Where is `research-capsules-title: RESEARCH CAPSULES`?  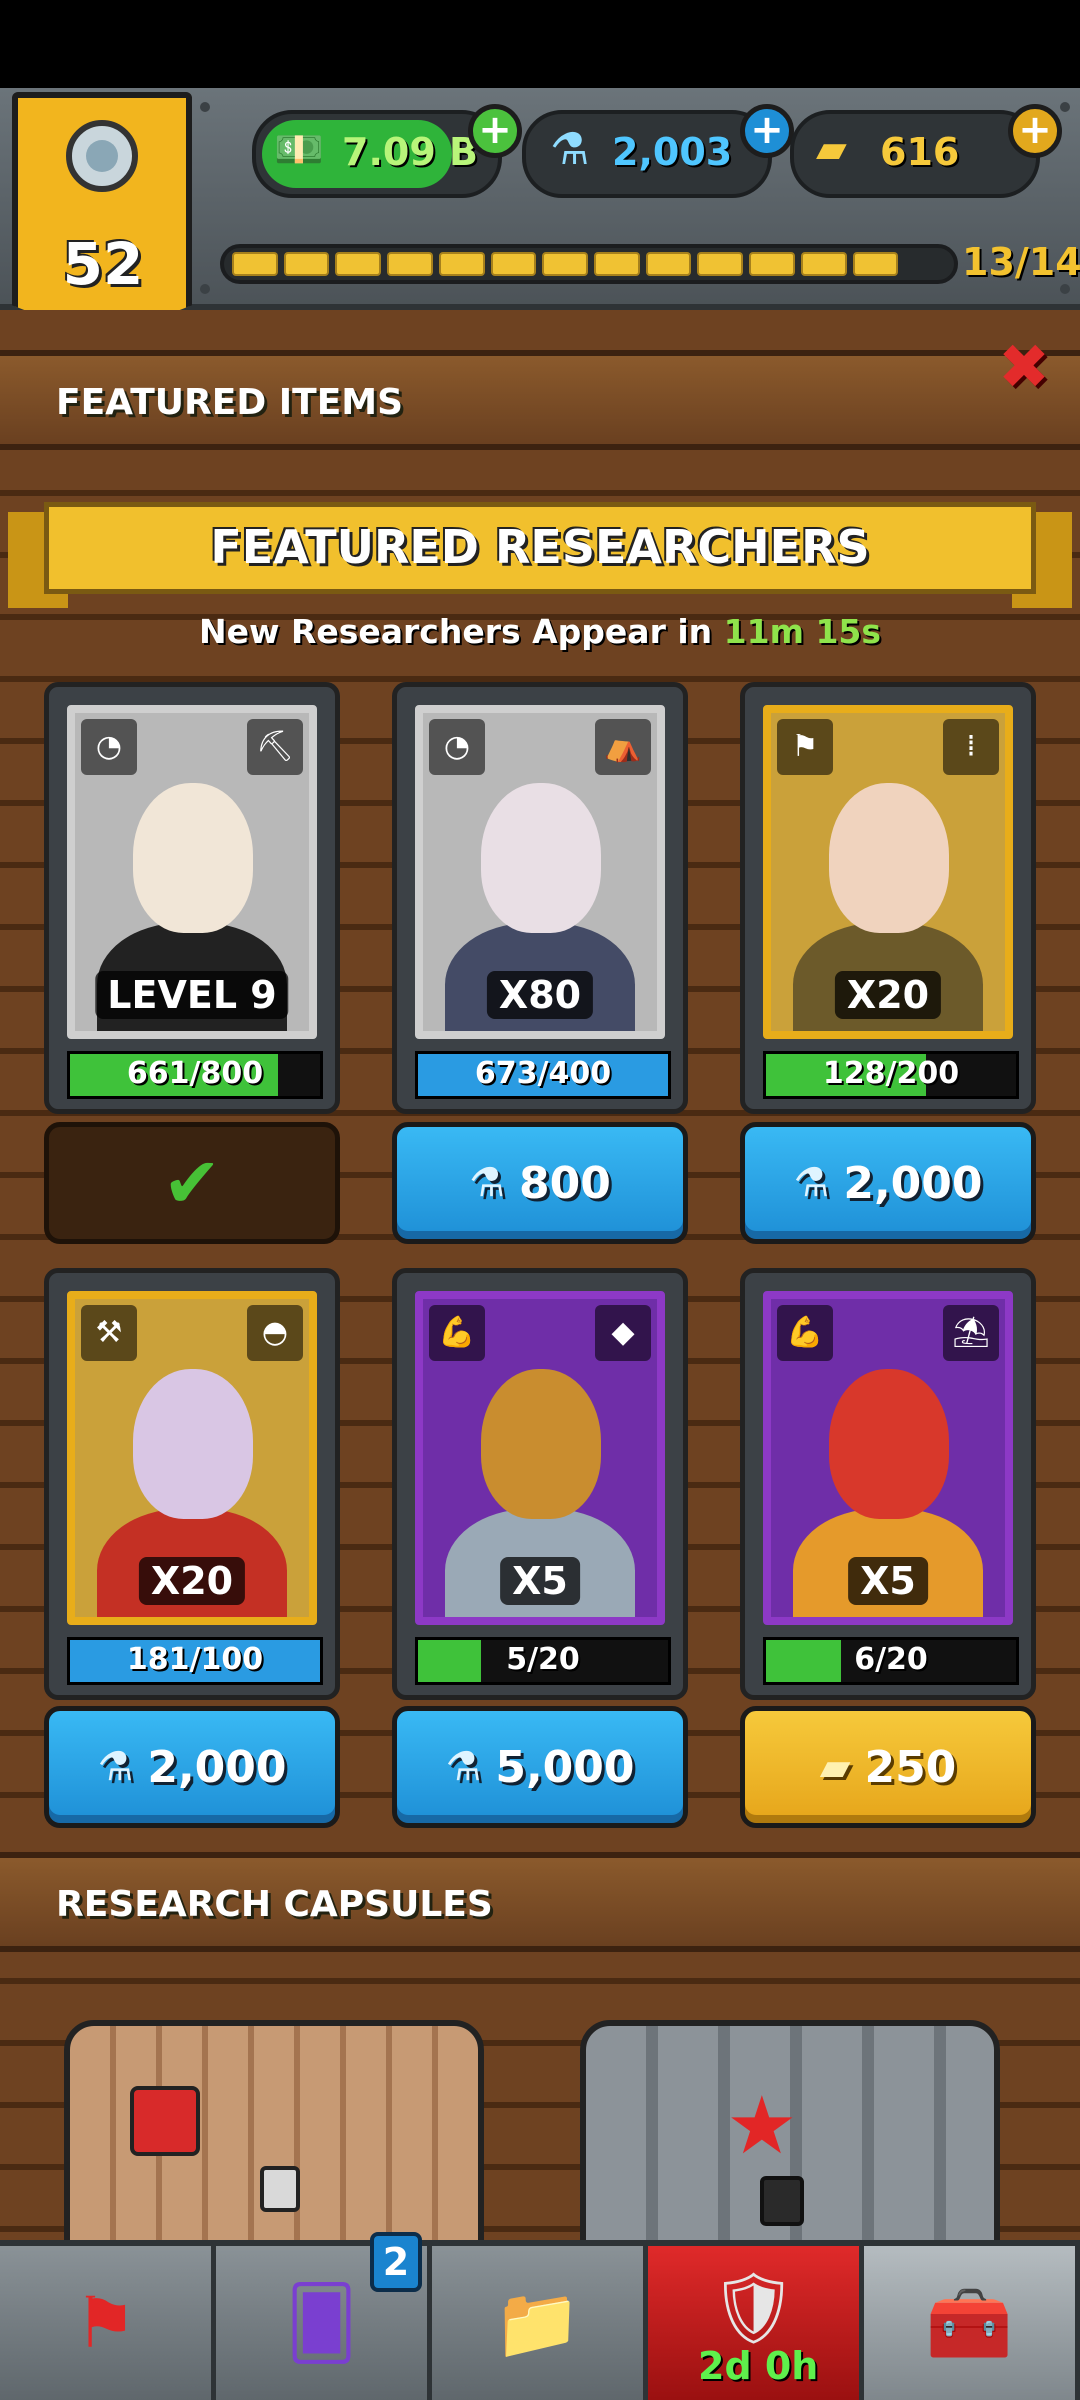 research-capsules-title: RESEARCH CAPSULES is located at coordinates (274, 1904).